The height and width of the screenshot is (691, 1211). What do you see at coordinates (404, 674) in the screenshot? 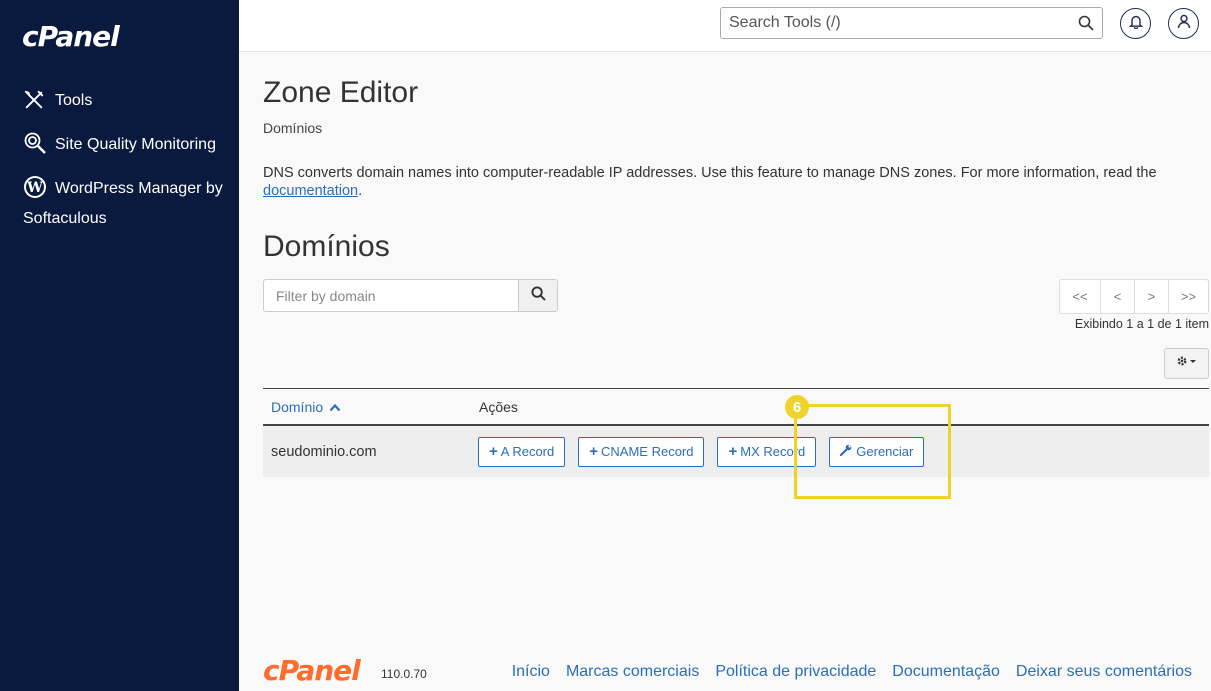
I see `version-label: 110.0.70` at bounding box center [404, 674].